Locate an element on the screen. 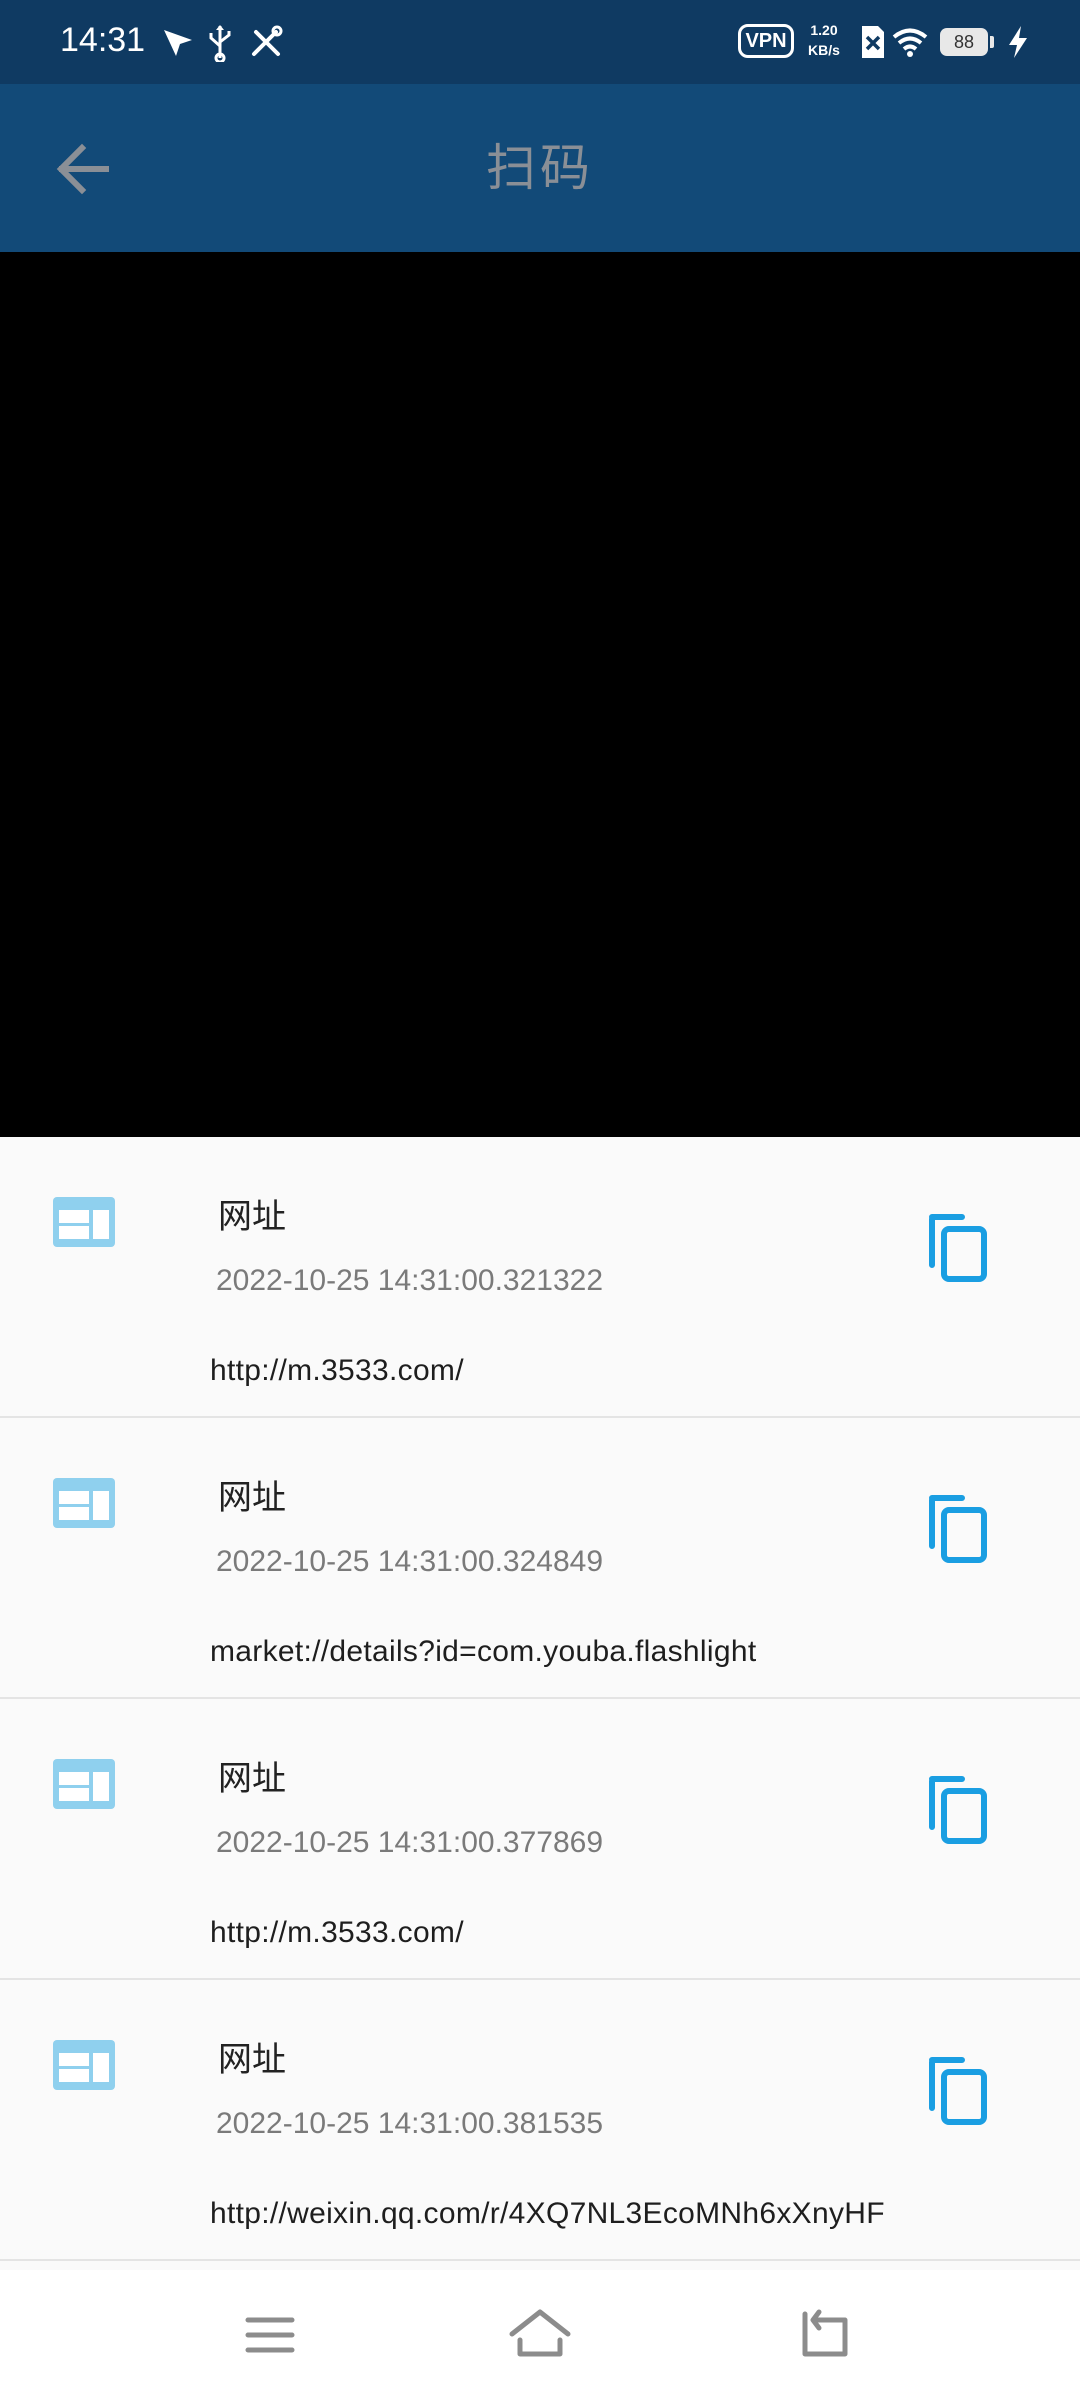 The width and height of the screenshot is (1080, 2400). wifi-icon is located at coordinates (910, 42).